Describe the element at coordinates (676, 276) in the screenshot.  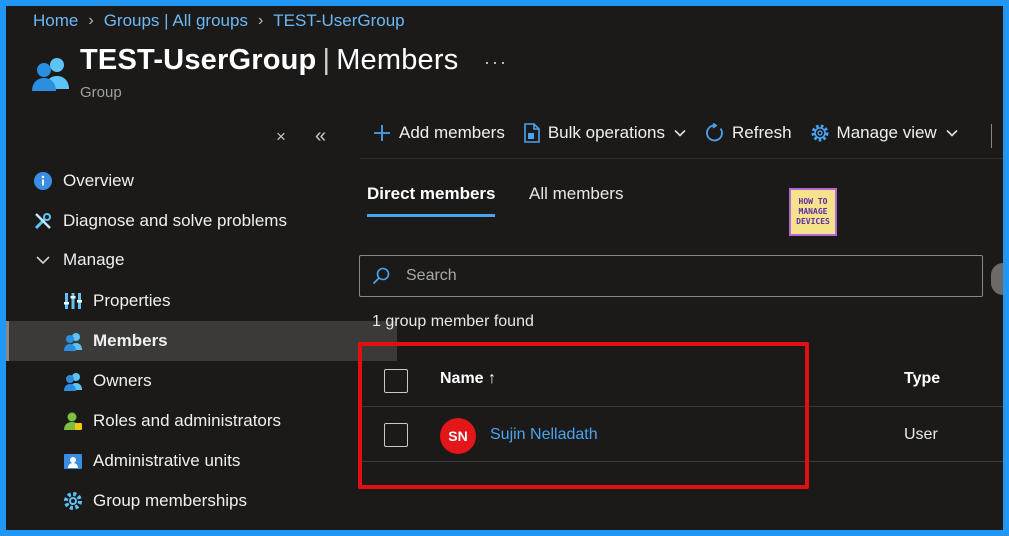
I see `search-input` at that location.